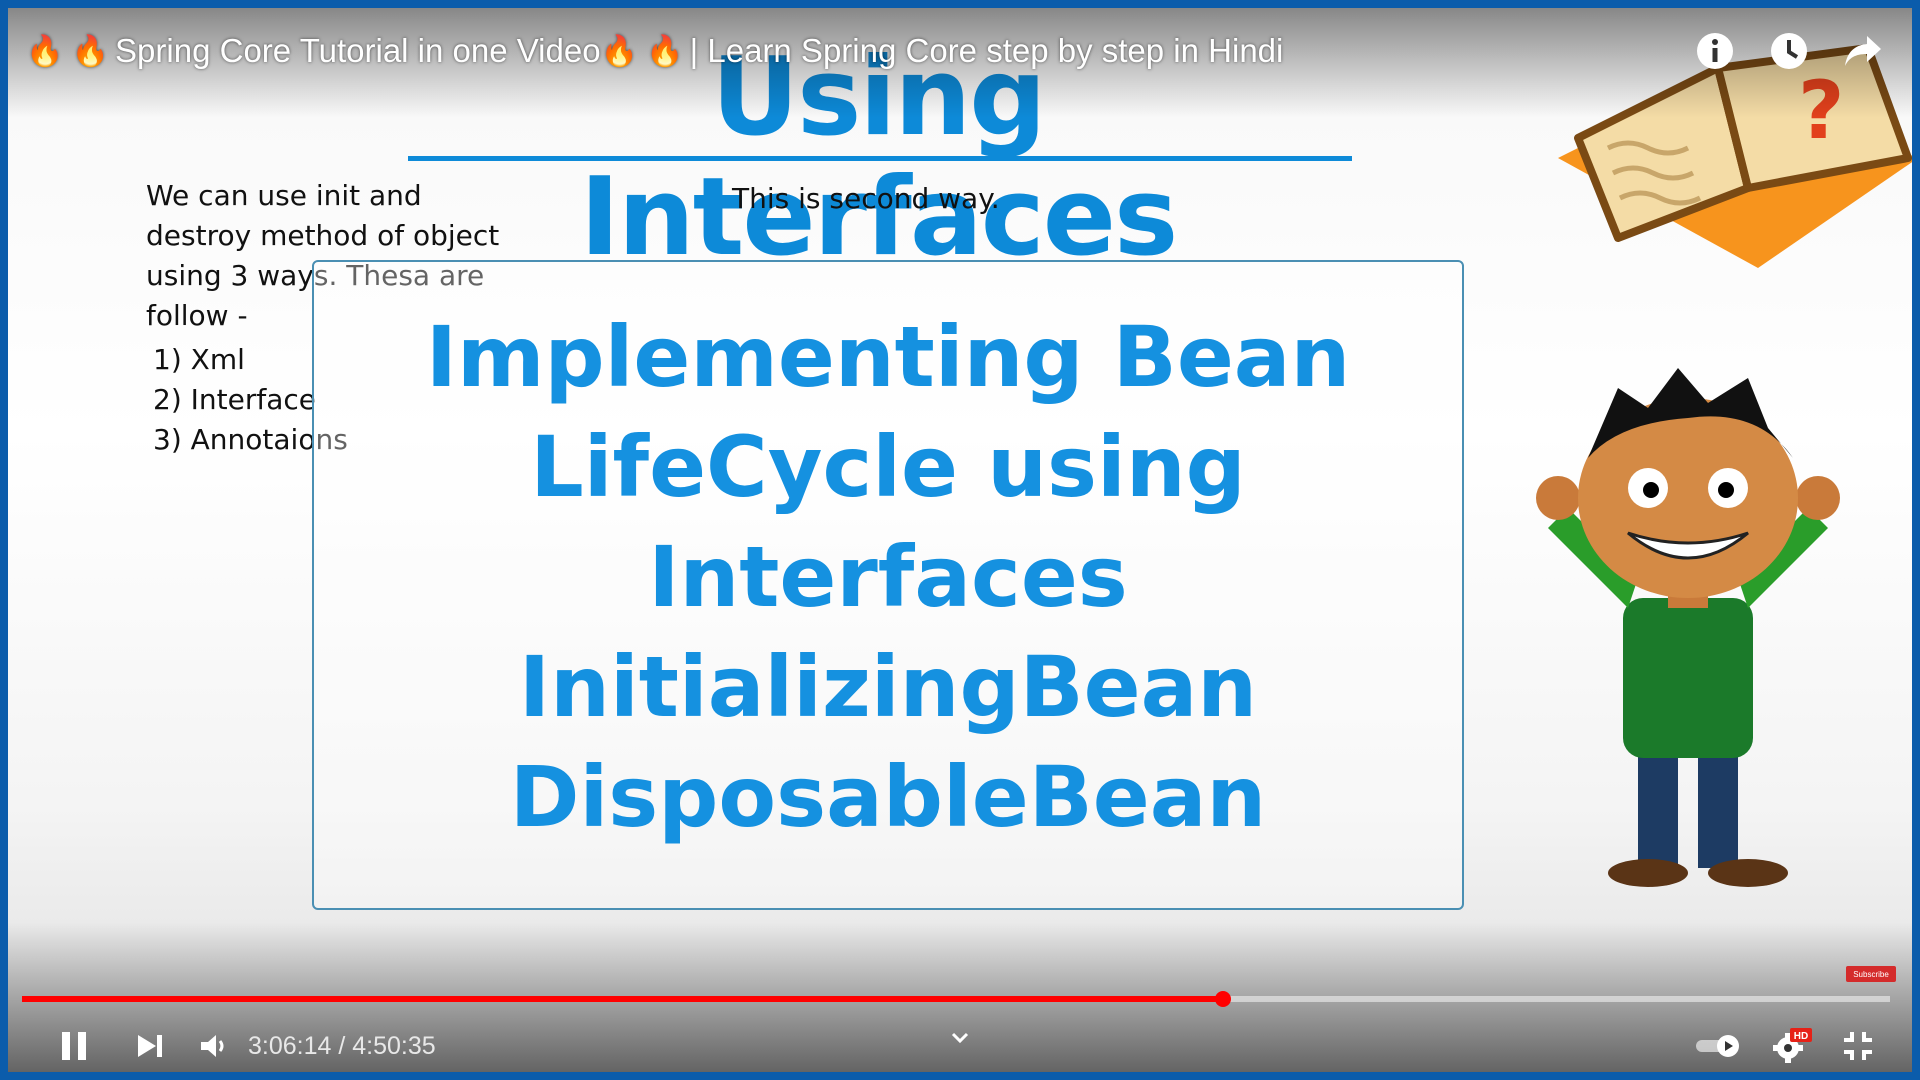  Describe the element at coordinates (1863, 51) in the screenshot. I see `share-icon` at that location.